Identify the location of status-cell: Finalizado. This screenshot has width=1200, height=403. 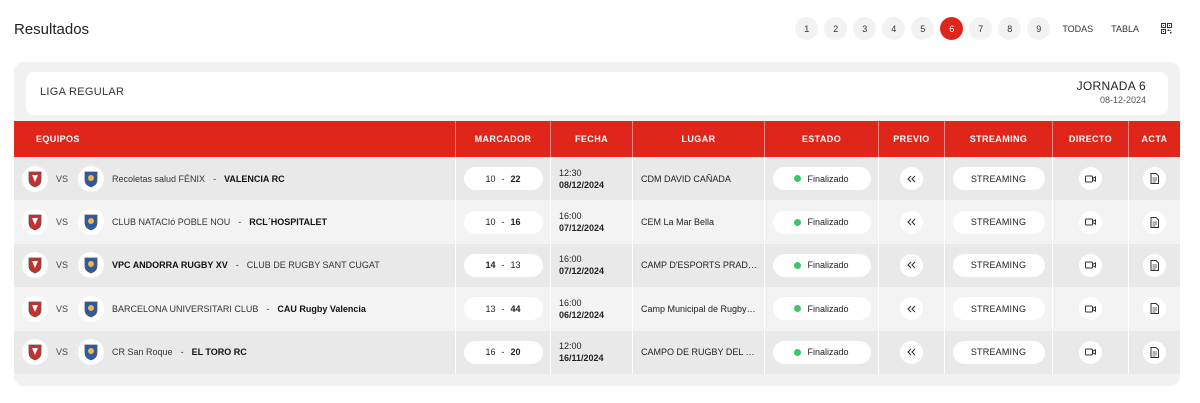
(822, 309).